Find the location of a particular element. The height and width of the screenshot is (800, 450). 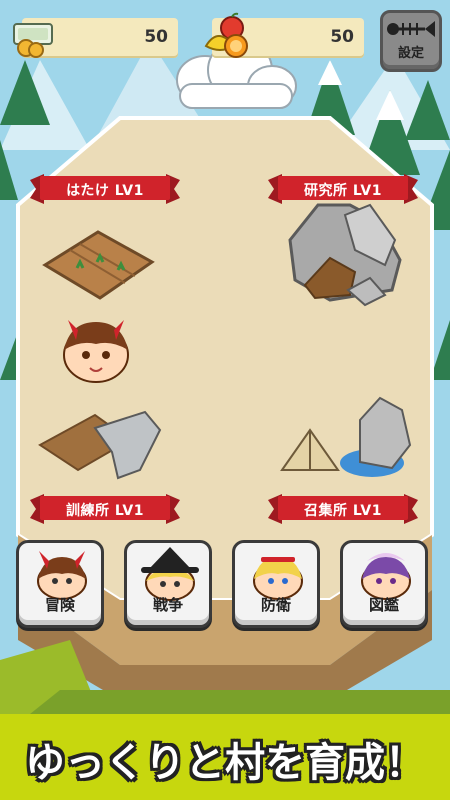

adventure-label: 冒険 is located at coordinates (59, 605).